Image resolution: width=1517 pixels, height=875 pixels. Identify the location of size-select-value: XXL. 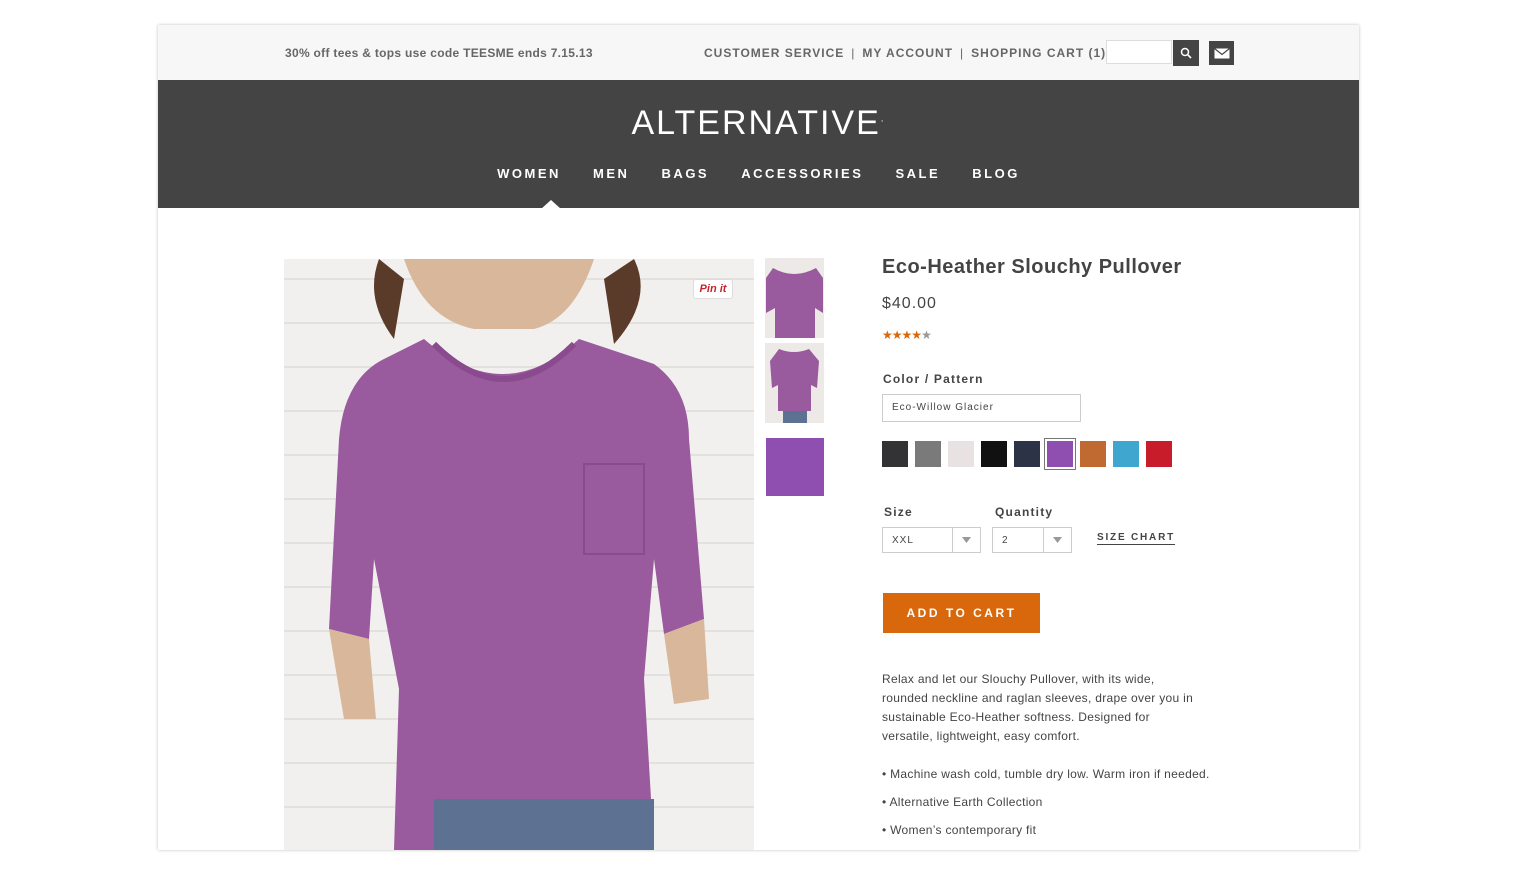
(903, 540).